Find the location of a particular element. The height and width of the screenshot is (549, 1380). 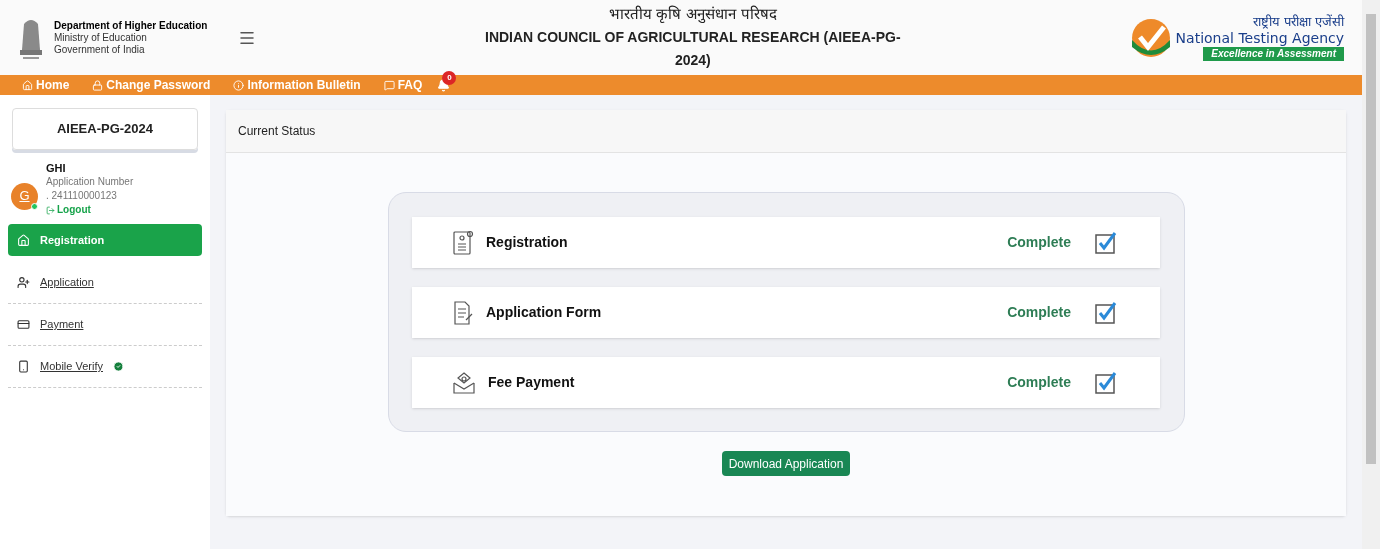

sidebar-item: Application is located at coordinates (105, 283).